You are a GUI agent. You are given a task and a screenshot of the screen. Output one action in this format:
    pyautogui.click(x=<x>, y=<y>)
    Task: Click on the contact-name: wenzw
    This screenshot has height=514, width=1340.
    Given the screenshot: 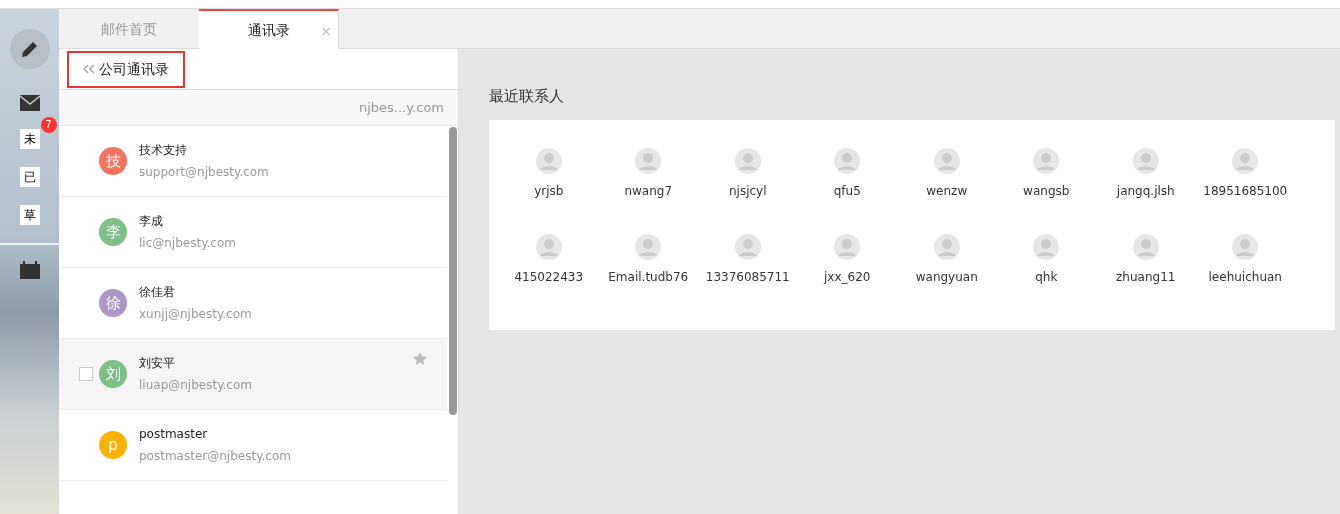 What is the action you would take?
    pyautogui.click(x=947, y=190)
    